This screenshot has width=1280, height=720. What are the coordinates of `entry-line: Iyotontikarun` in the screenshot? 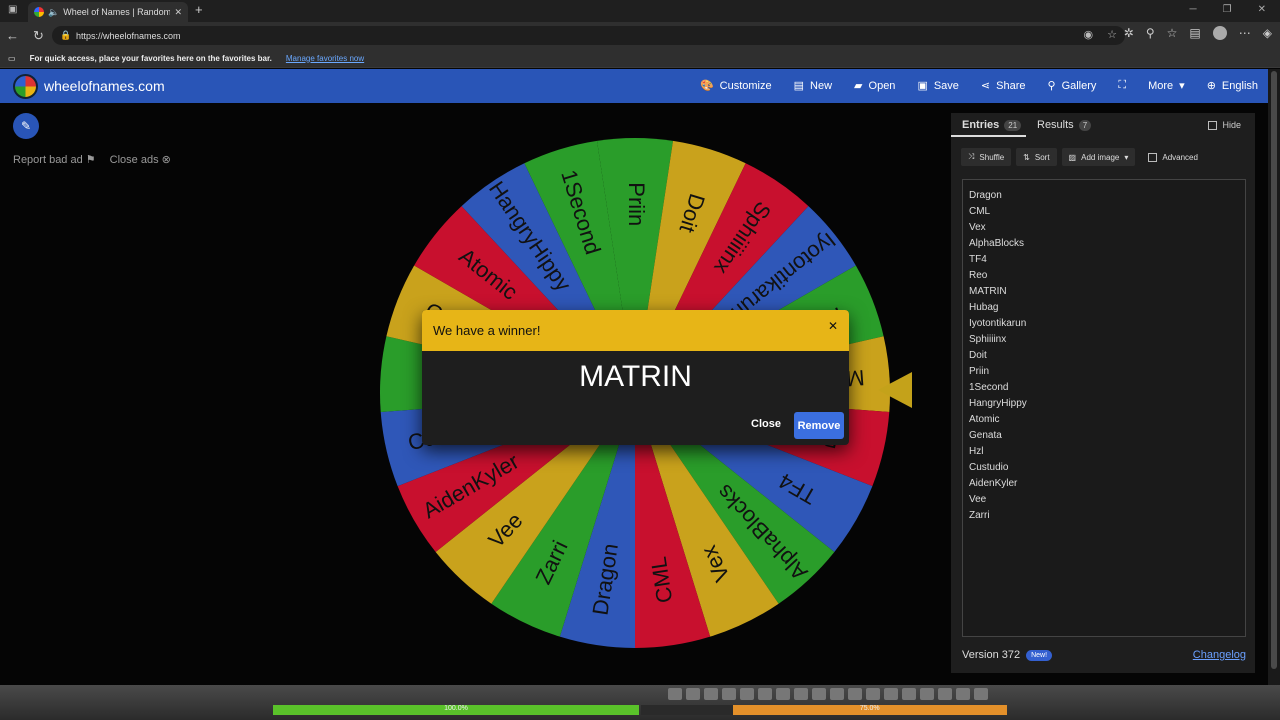 It's located at (998, 323).